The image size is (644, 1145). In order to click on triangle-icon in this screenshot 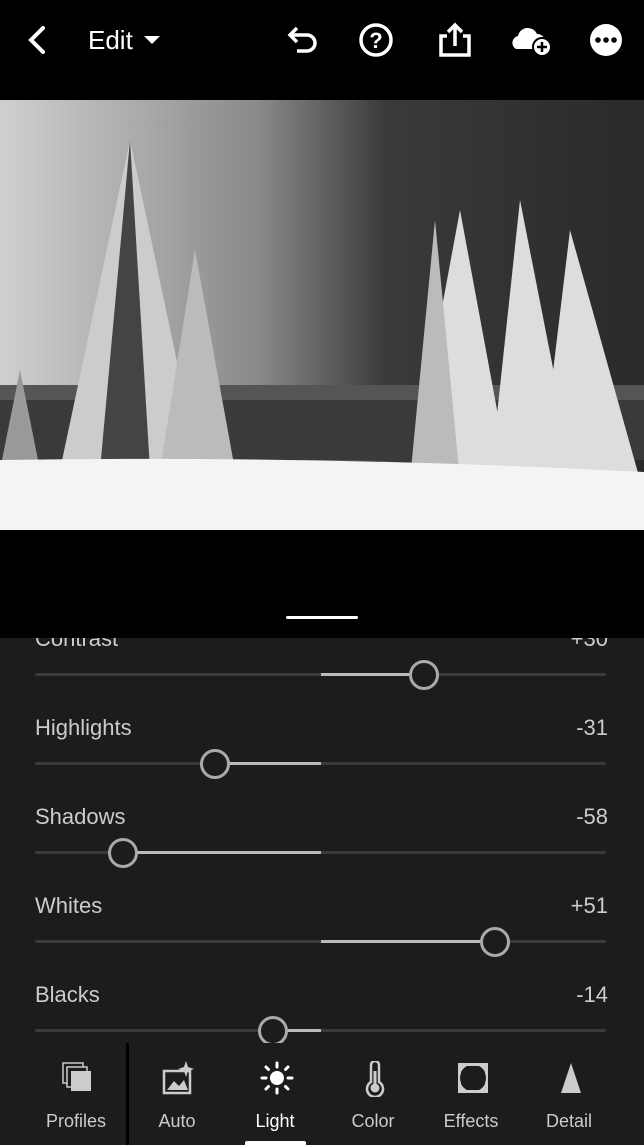, I will do `click(571, 1078)`.